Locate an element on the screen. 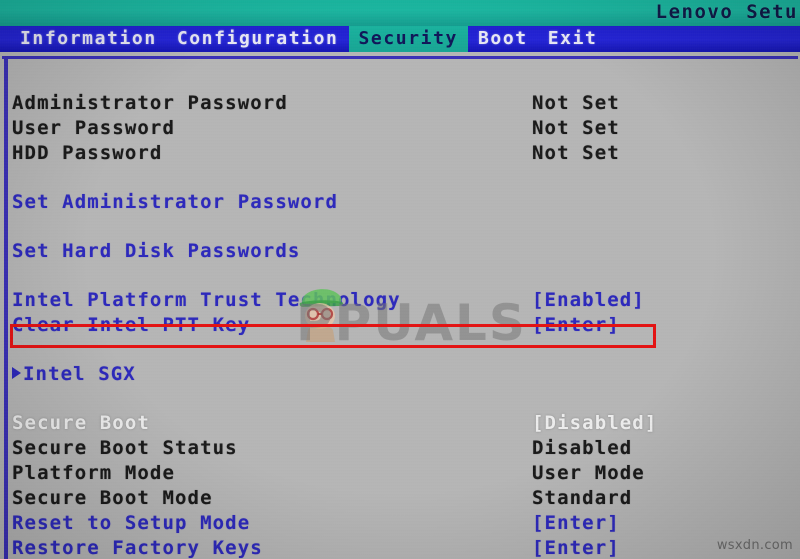  source-watermark: wsxdn.com is located at coordinates (754, 545).